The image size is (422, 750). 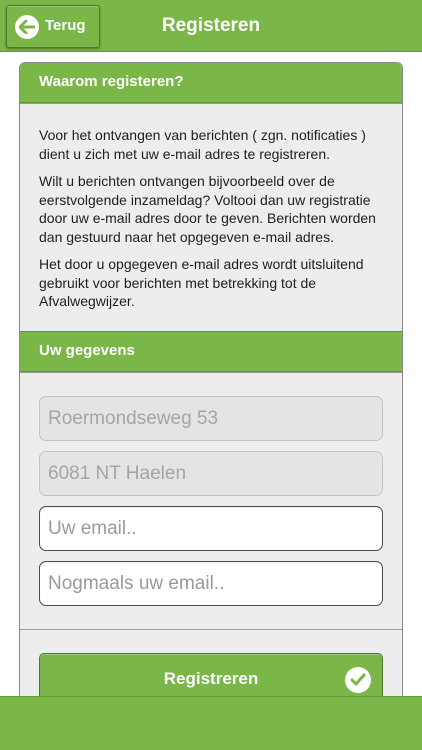 I want to click on top-bar: Terug Registeren, so click(x=211, y=26).